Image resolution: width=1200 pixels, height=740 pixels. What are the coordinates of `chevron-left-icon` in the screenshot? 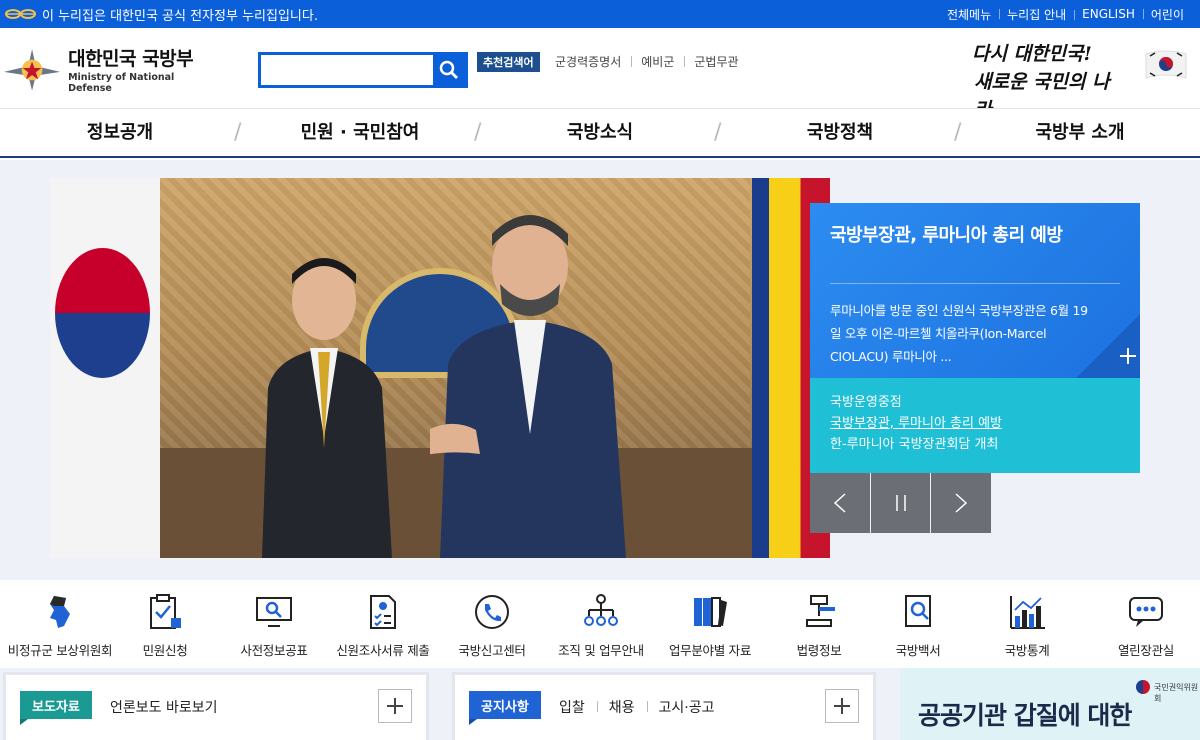 It's located at (839, 503).